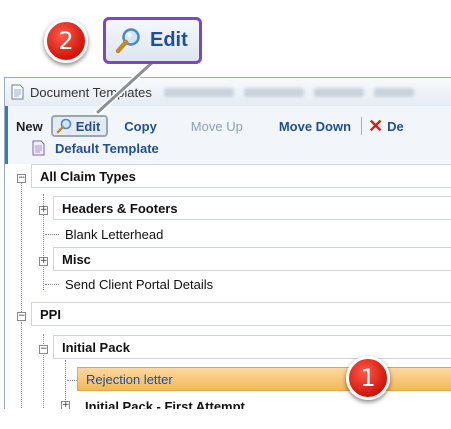 The width and height of the screenshot is (451, 429). What do you see at coordinates (241, 314) in the screenshot?
I see `tree-node-ppi: PPI` at bounding box center [241, 314].